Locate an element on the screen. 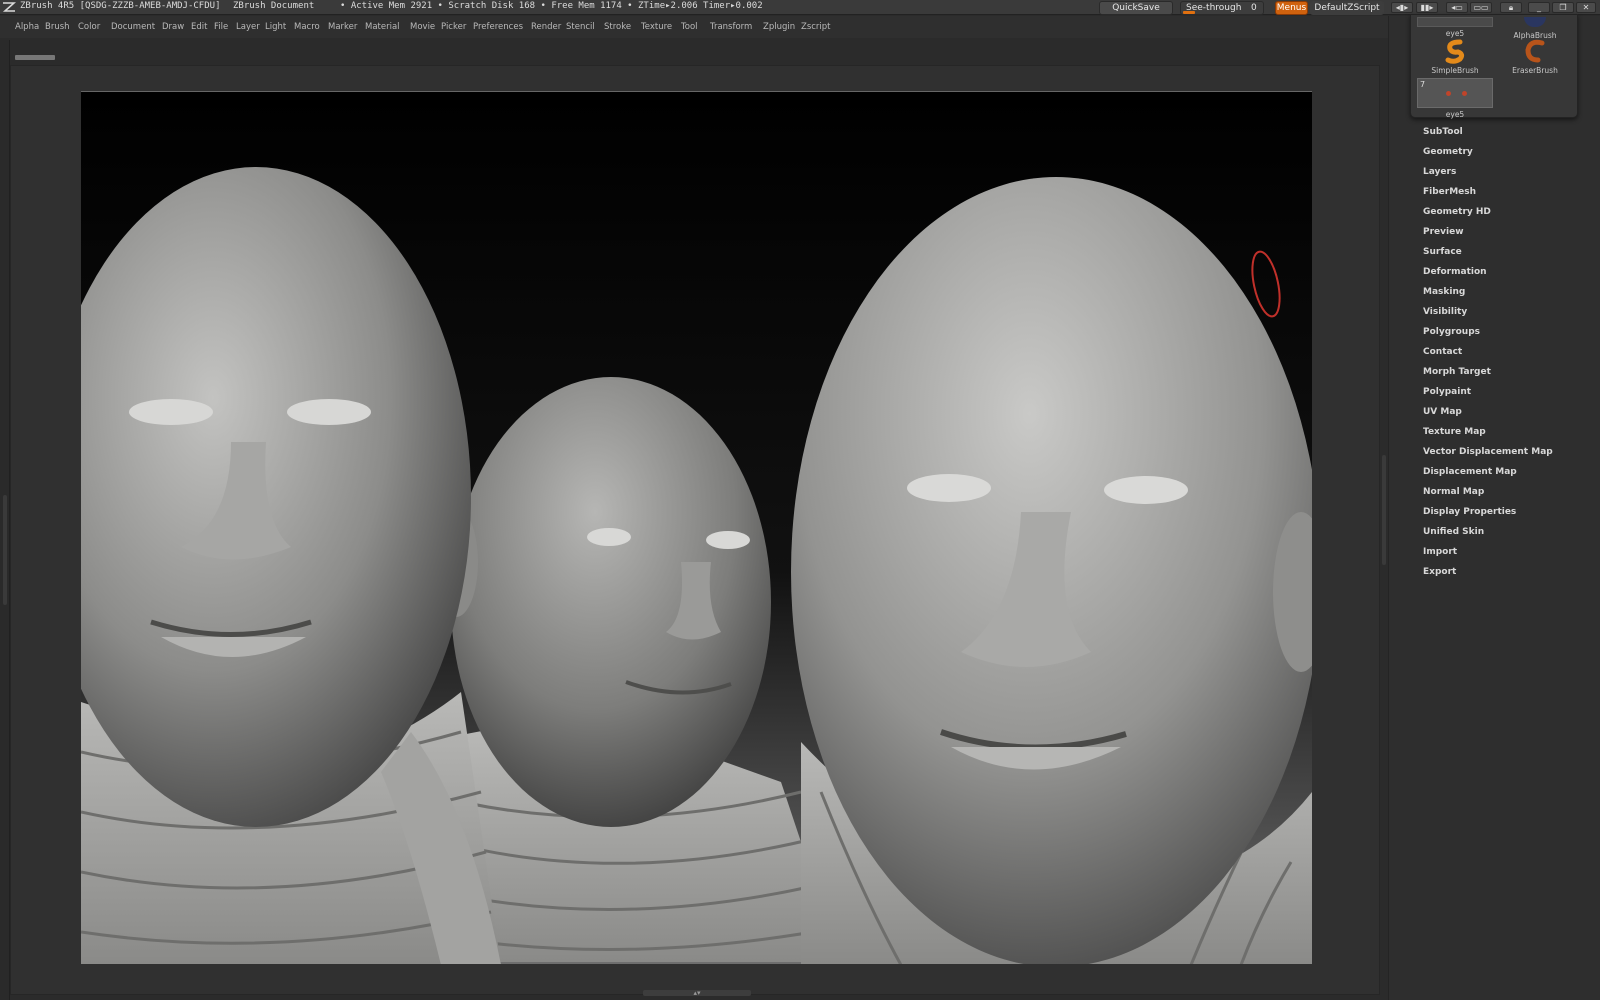 Image resolution: width=1600 pixels, height=1000 pixels. tool-subpalette-displacement-map: Displacement Map is located at coordinates (1470, 472).